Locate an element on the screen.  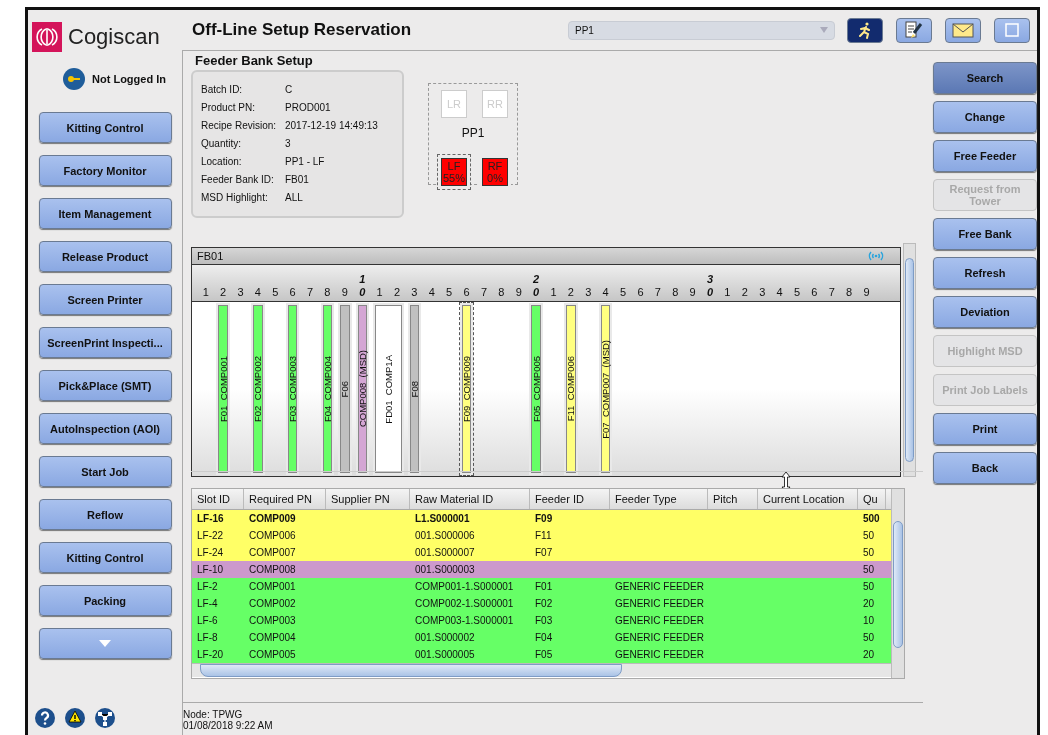
network-icon is located at coordinates (105, 718).